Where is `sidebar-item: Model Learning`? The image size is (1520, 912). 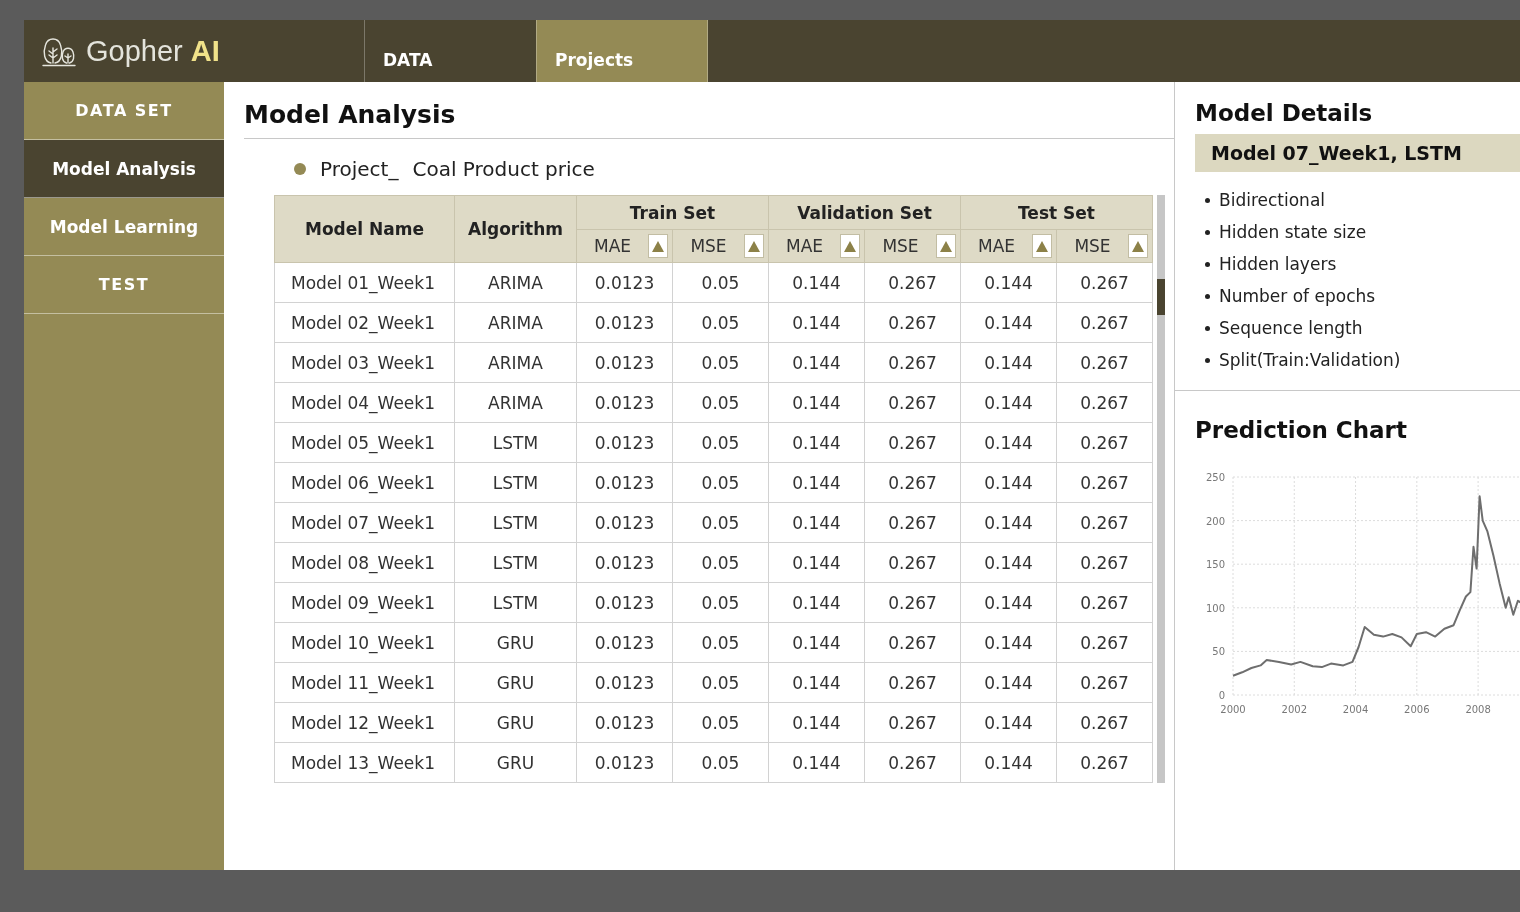 sidebar-item: Model Learning is located at coordinates (124, 227).